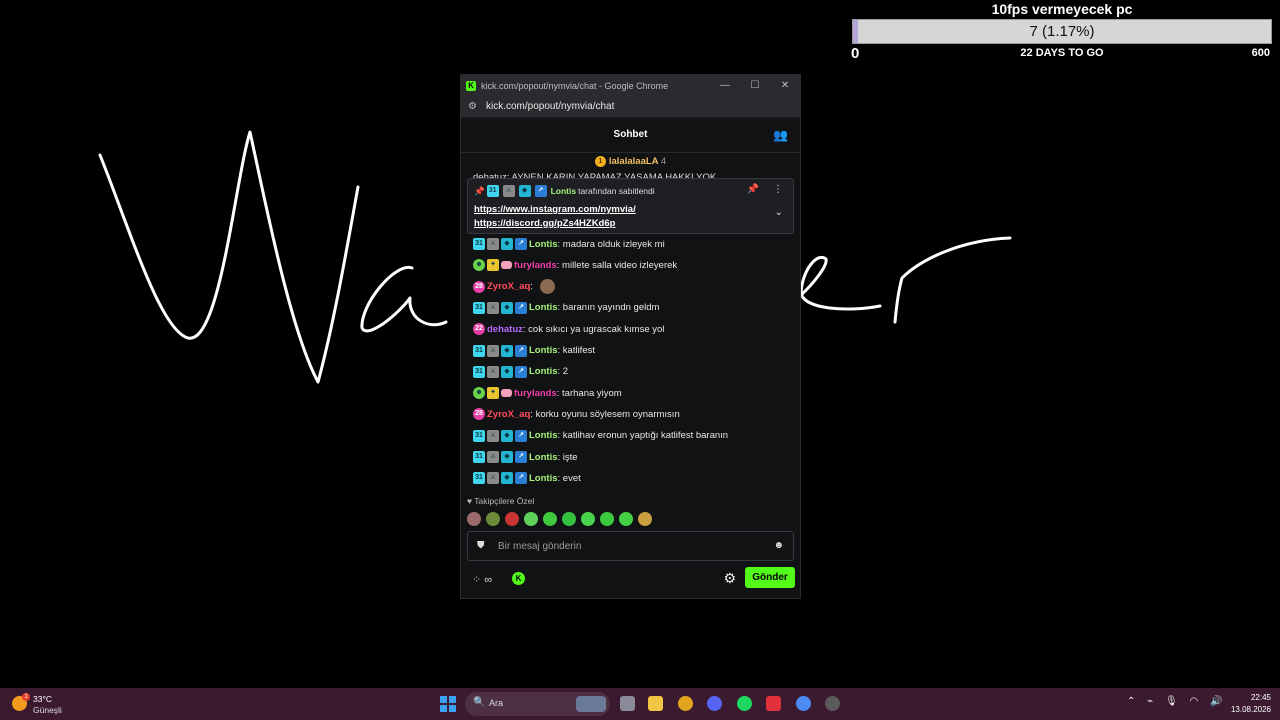  What do you see at coordinates (725, 85) in the screenshot?
I see `minimize-icon: —` at bounding box center [725, 85].